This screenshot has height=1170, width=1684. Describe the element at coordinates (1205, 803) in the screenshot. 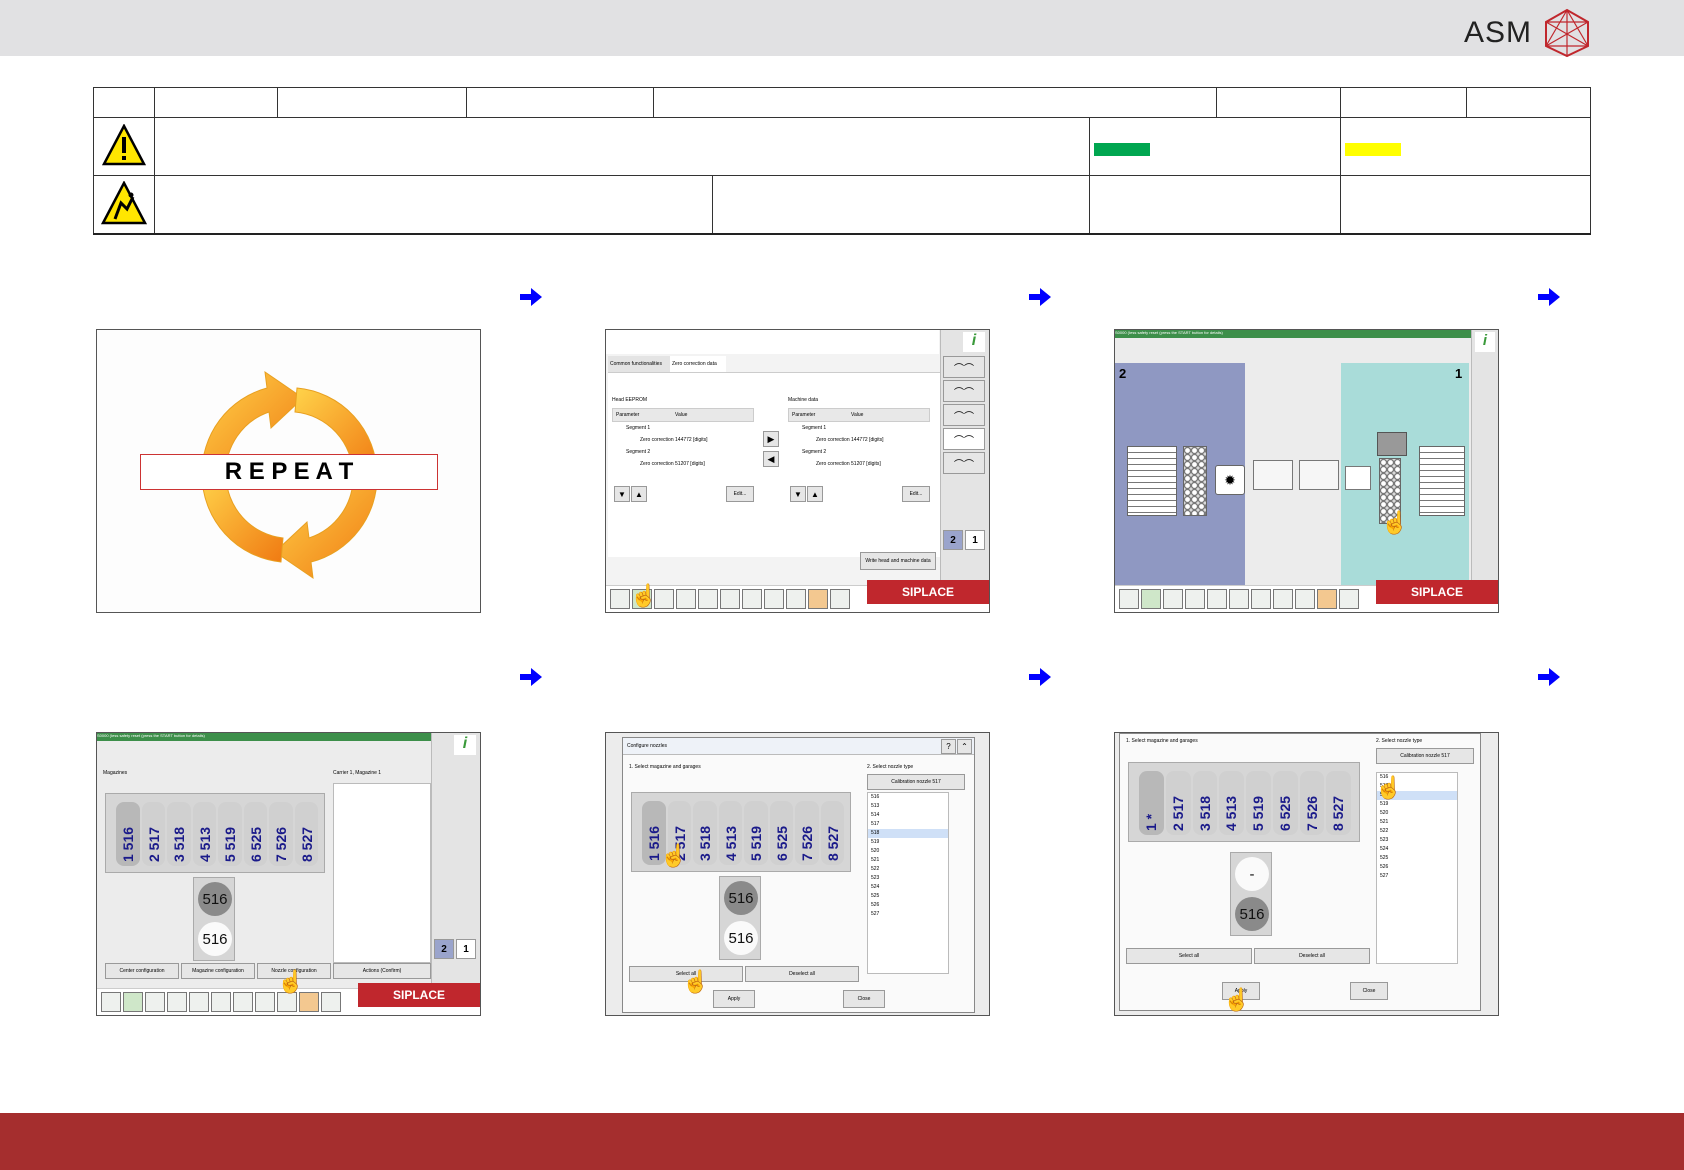

I see `magazine-slot: 3 518` at that location.